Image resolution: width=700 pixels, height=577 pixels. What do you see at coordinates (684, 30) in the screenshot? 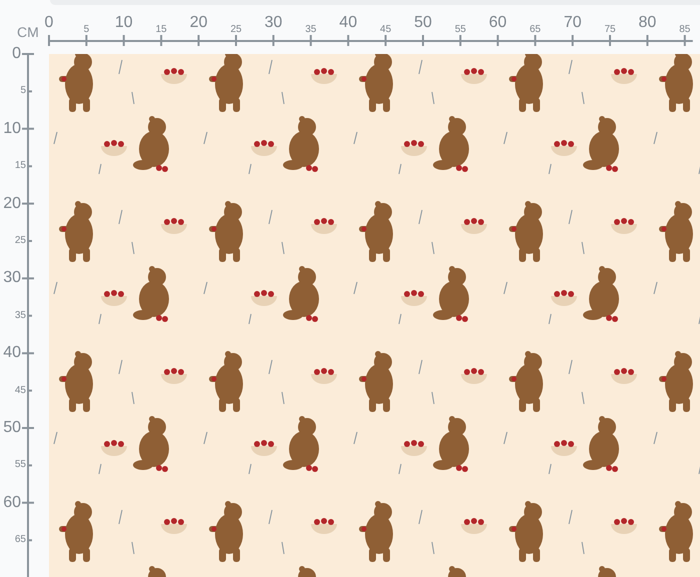
I see `ruler-label: 85` at bounding box center [684, 30].